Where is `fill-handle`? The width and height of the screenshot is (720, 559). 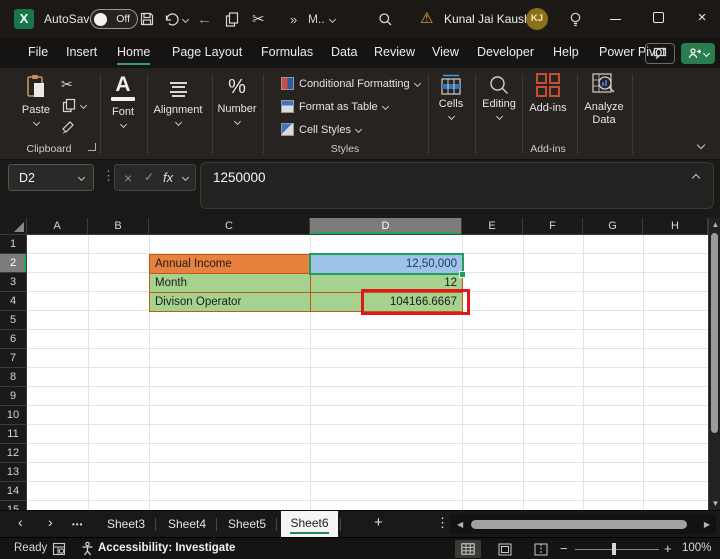
fill-handle is located at coordinates (462, 274).